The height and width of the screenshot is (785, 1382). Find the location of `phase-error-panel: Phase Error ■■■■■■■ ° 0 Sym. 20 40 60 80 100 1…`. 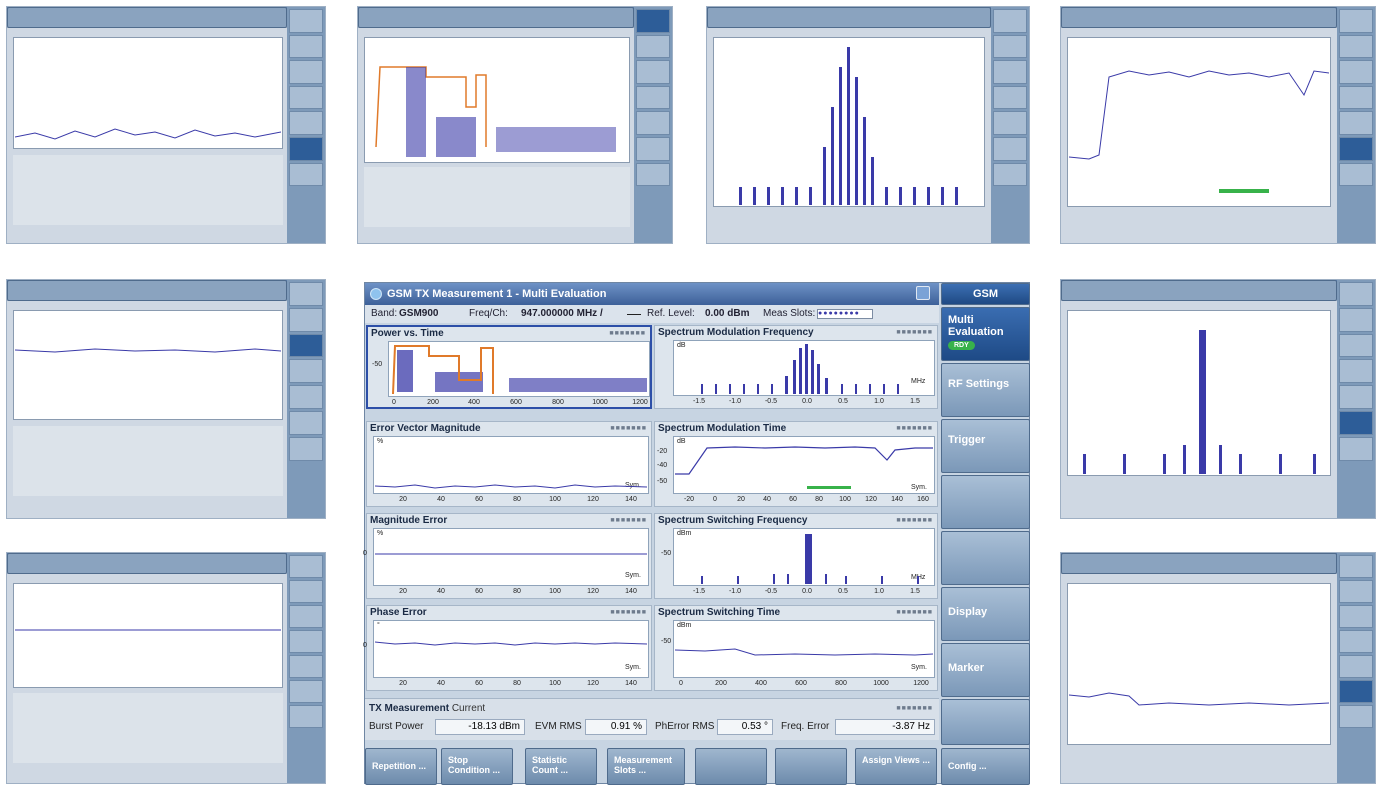

phase-error-panel: Phase Error ■■■■■■■ ° 0 Sym. 20 40 60 80 100 1… is located at coordinates (507, 648).